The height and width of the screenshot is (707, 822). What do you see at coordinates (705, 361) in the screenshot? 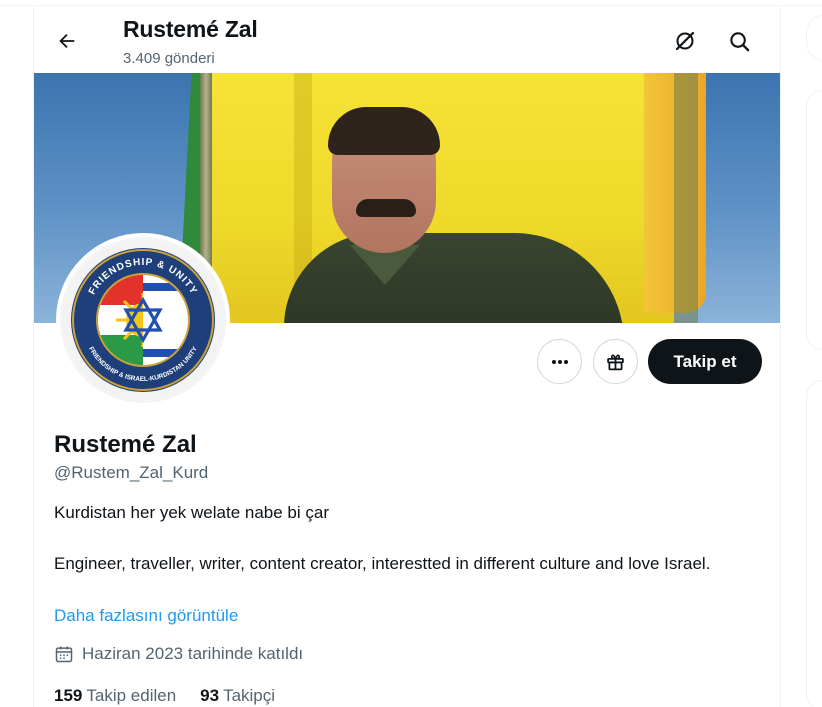
I see `follow-button: Takip et` at bounding box center [705, 361].